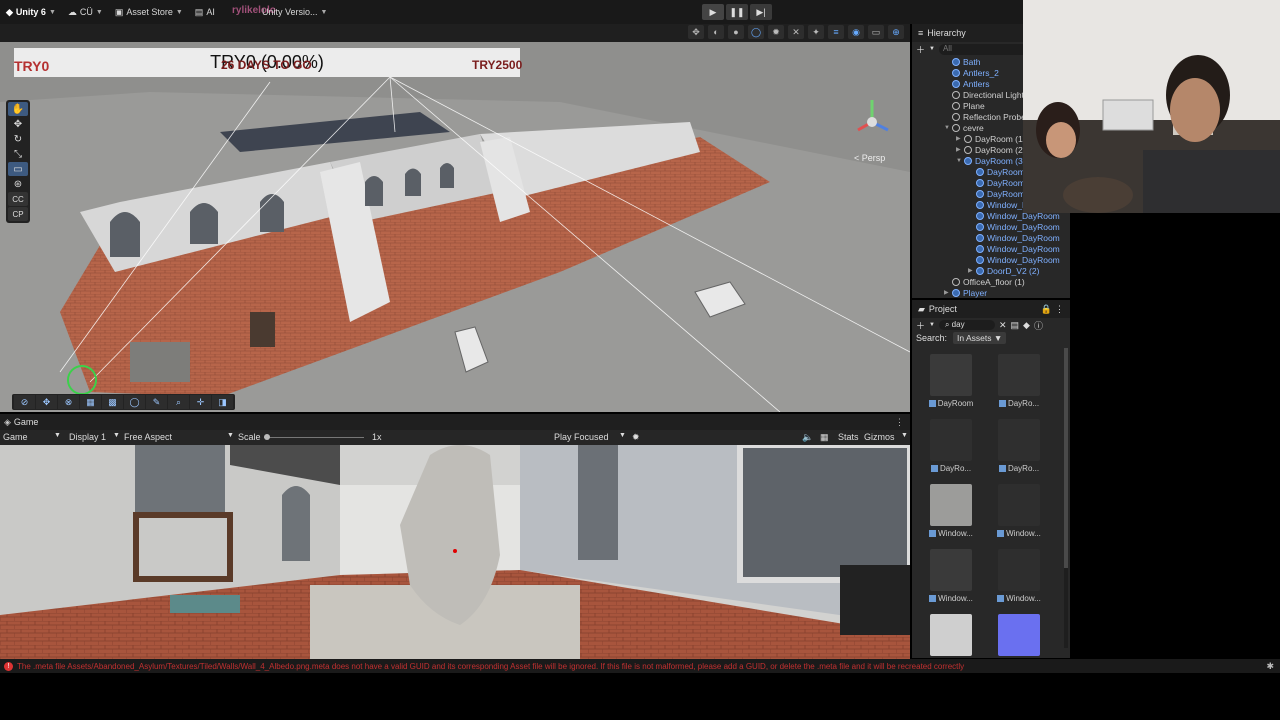 Image resolution: width=1280 pixels, height=720 pixels. Describe the element at coordinates (156, 402) in the screenshot. I see `probe-icon: ✎` at that location.